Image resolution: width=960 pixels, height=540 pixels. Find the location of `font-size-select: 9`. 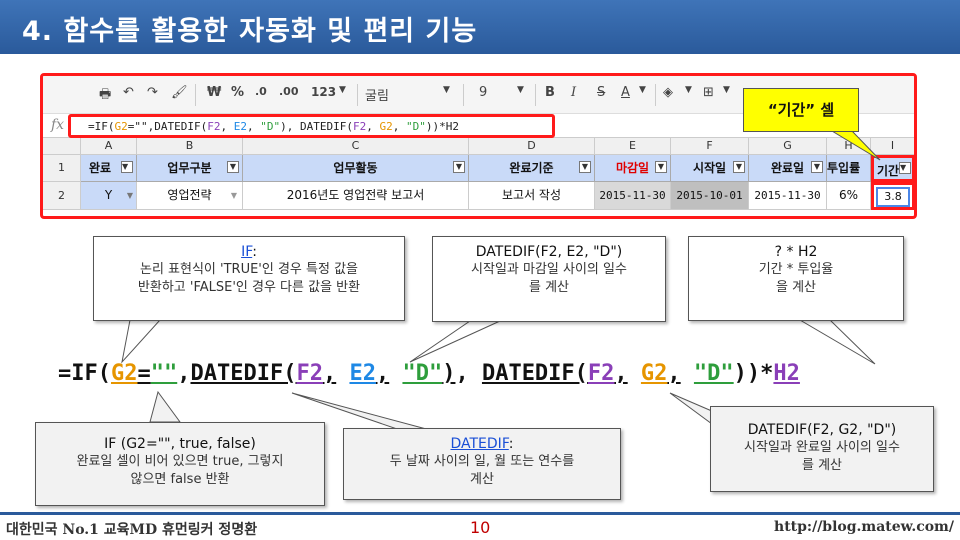

font-size-select: 9 is located at coordinates (483, 92).